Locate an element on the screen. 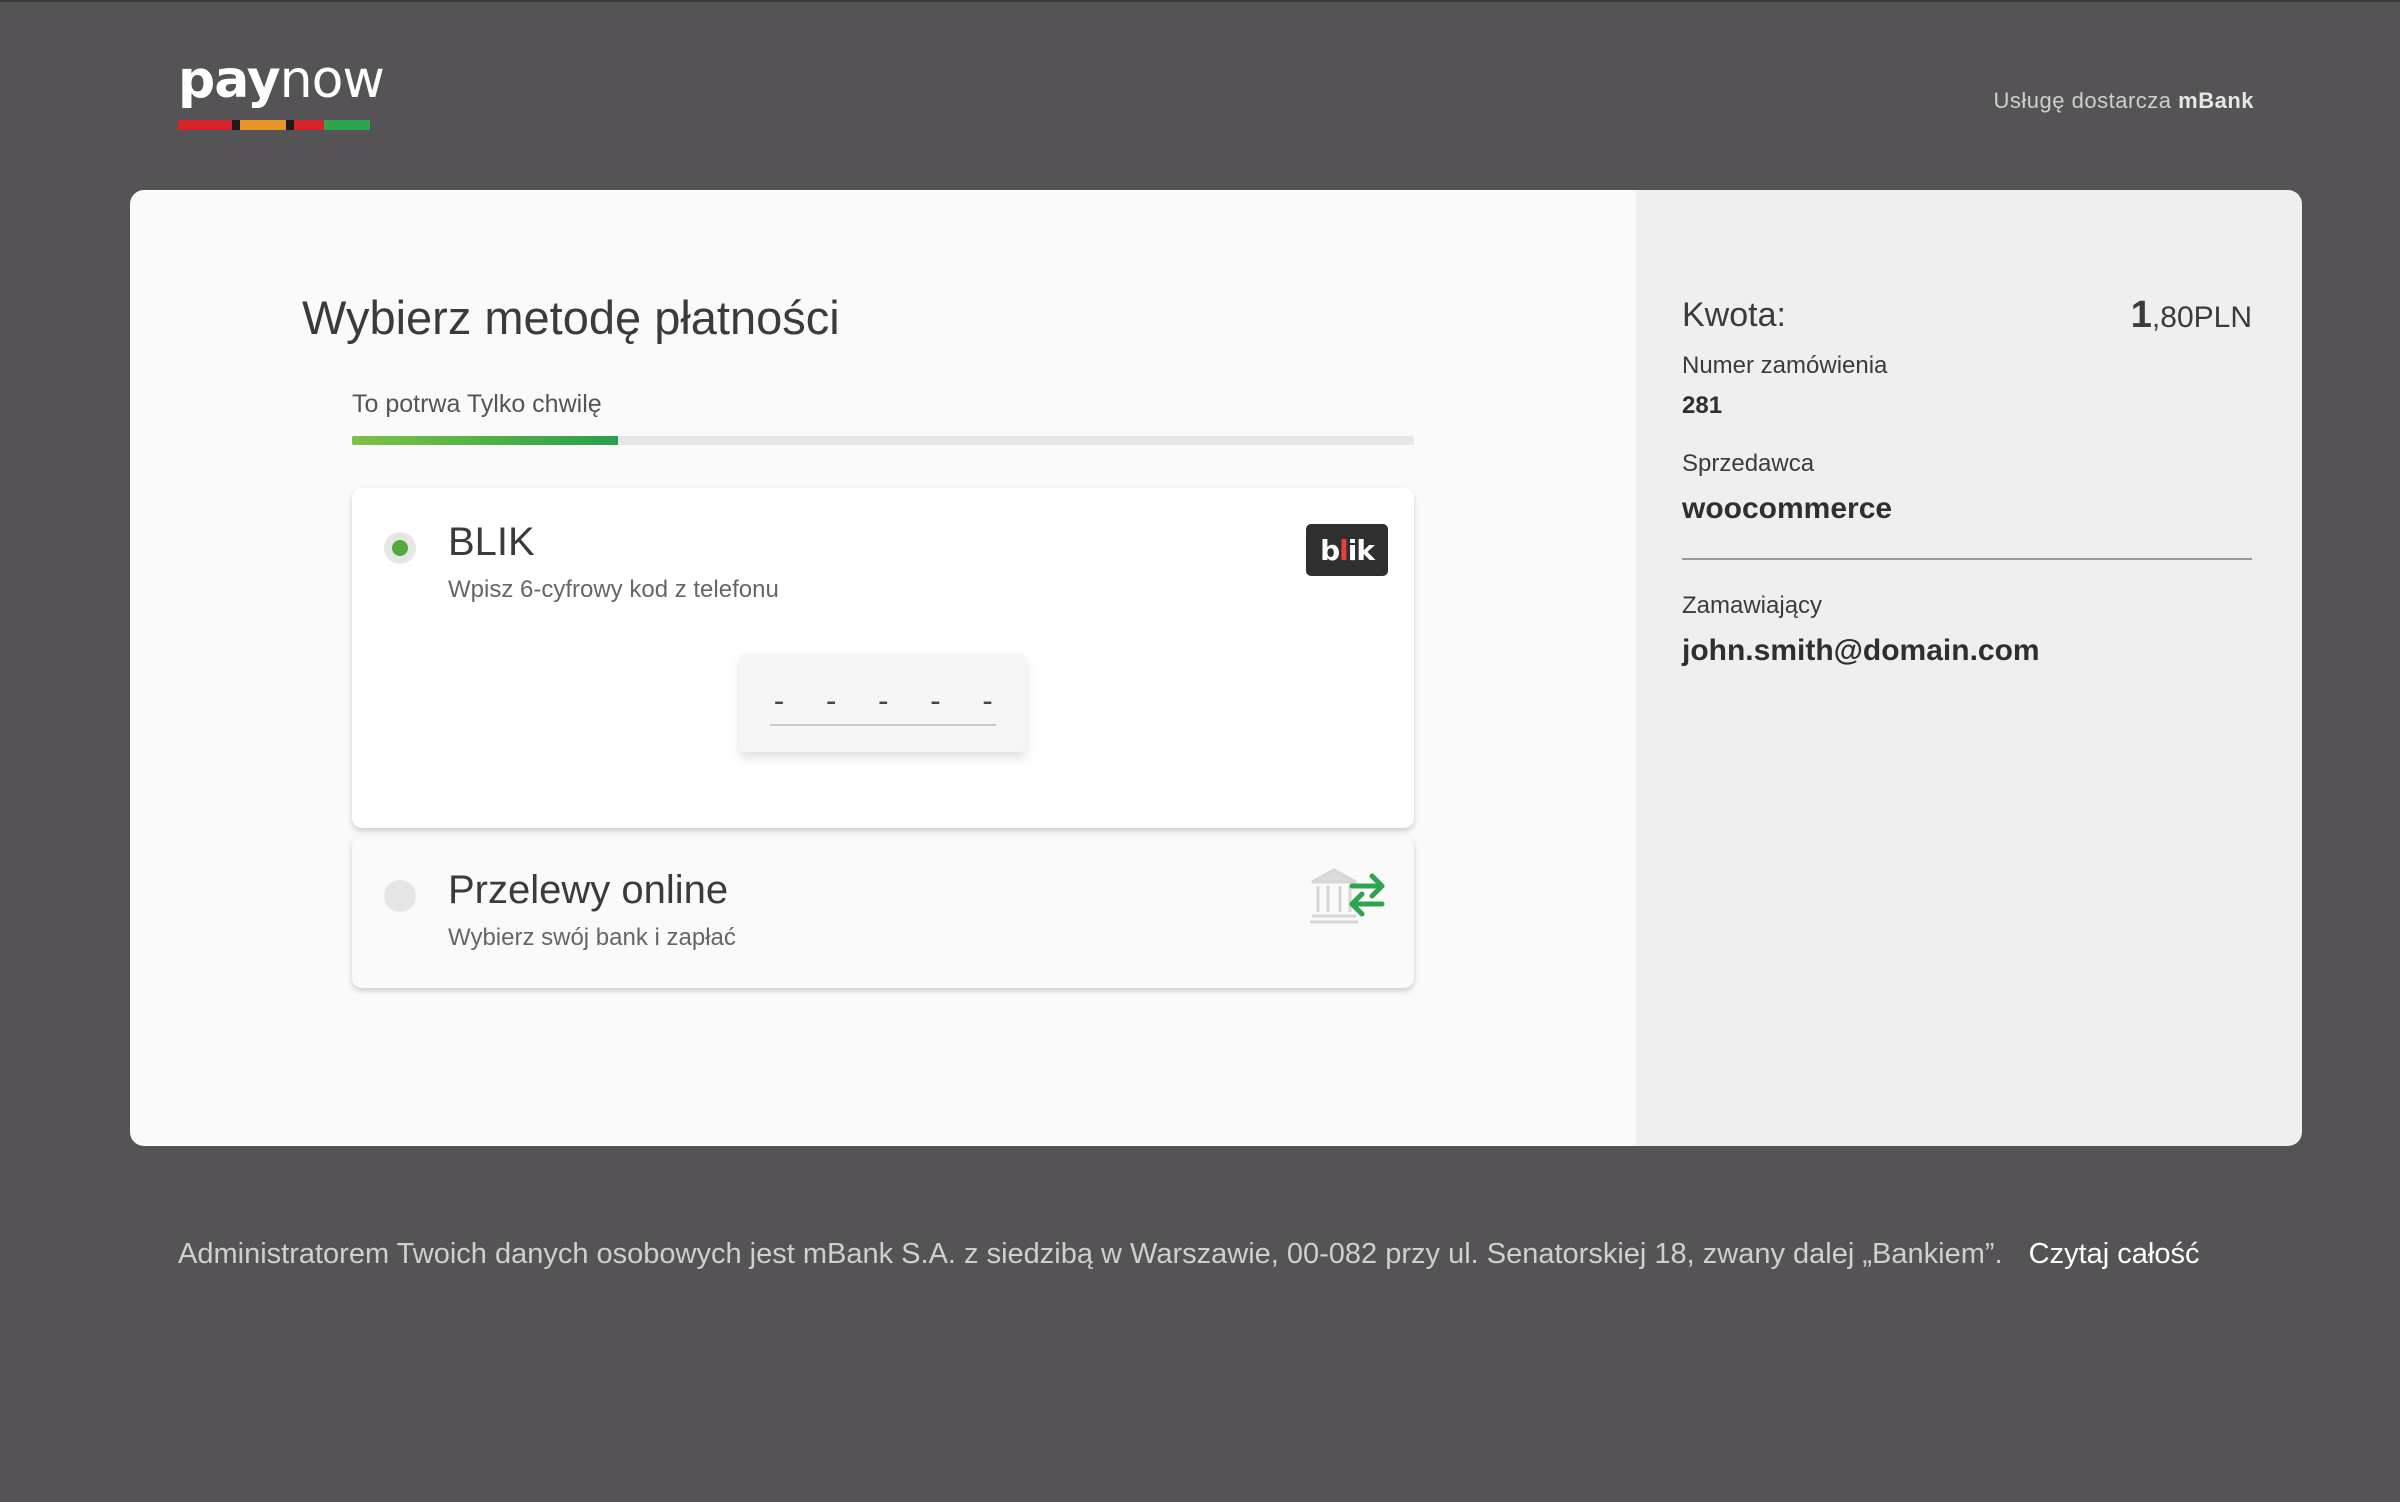  paynow-logo: paynow is located at coordinates (281, 90).